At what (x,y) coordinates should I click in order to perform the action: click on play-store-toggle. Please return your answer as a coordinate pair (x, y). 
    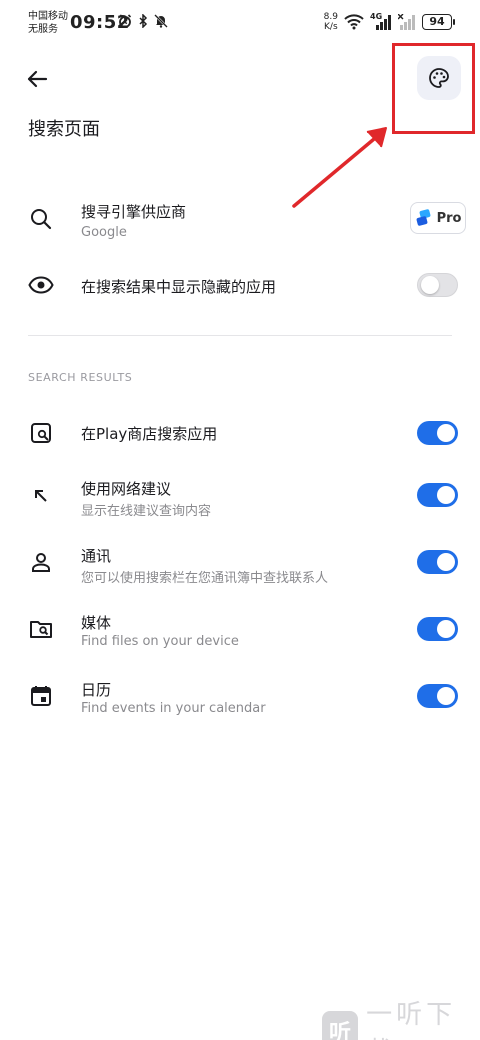
    Looking at the image, I should click on (437, 433).